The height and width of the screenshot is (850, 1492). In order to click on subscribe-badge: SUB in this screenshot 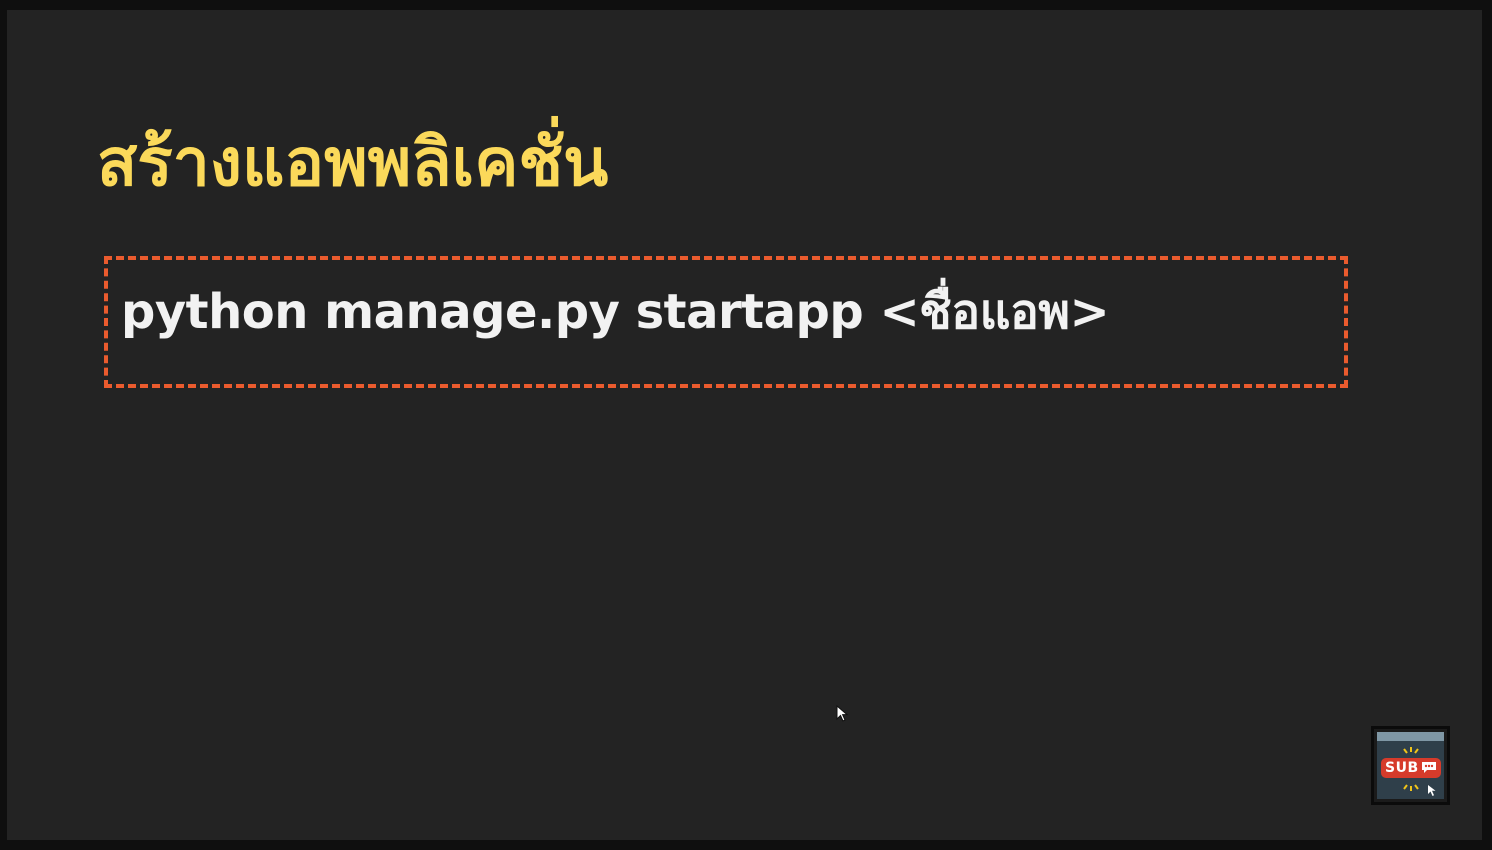, I will do `click(1410, 765)`.